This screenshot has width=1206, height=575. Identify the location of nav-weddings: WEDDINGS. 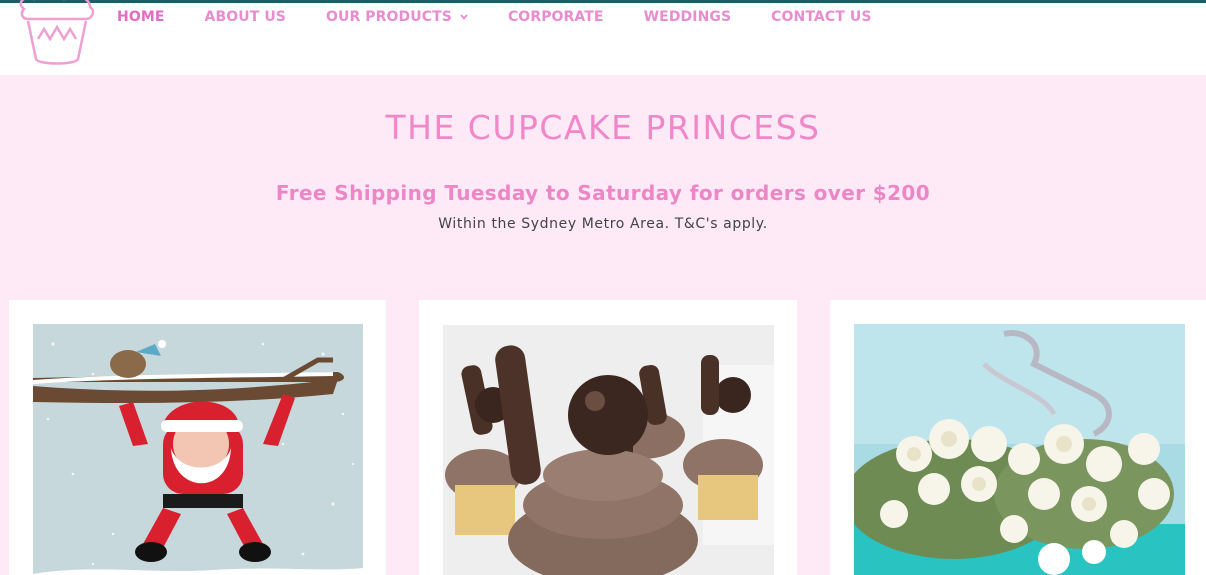
(688, 17).